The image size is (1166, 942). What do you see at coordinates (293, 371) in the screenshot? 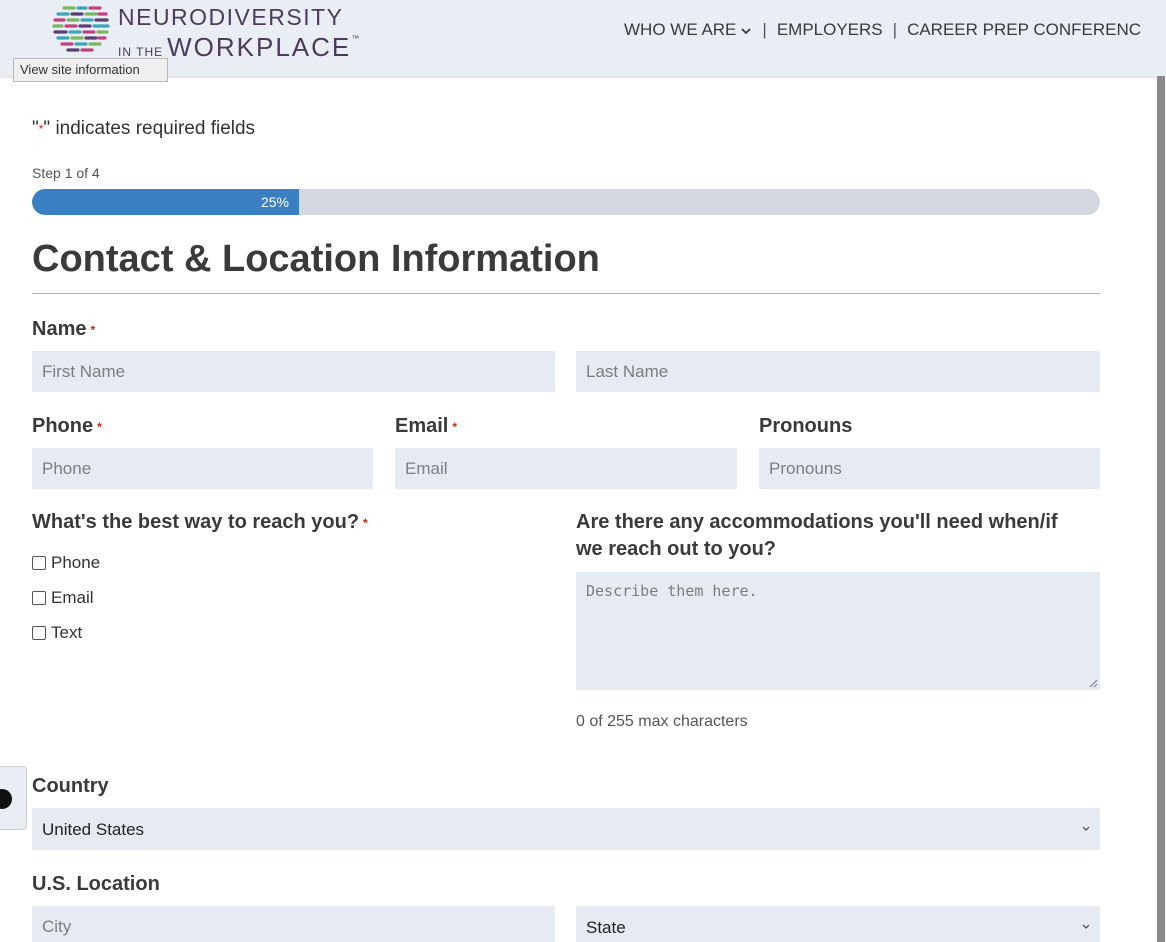
I see `first-name-input` at bounding box center [293, 371].